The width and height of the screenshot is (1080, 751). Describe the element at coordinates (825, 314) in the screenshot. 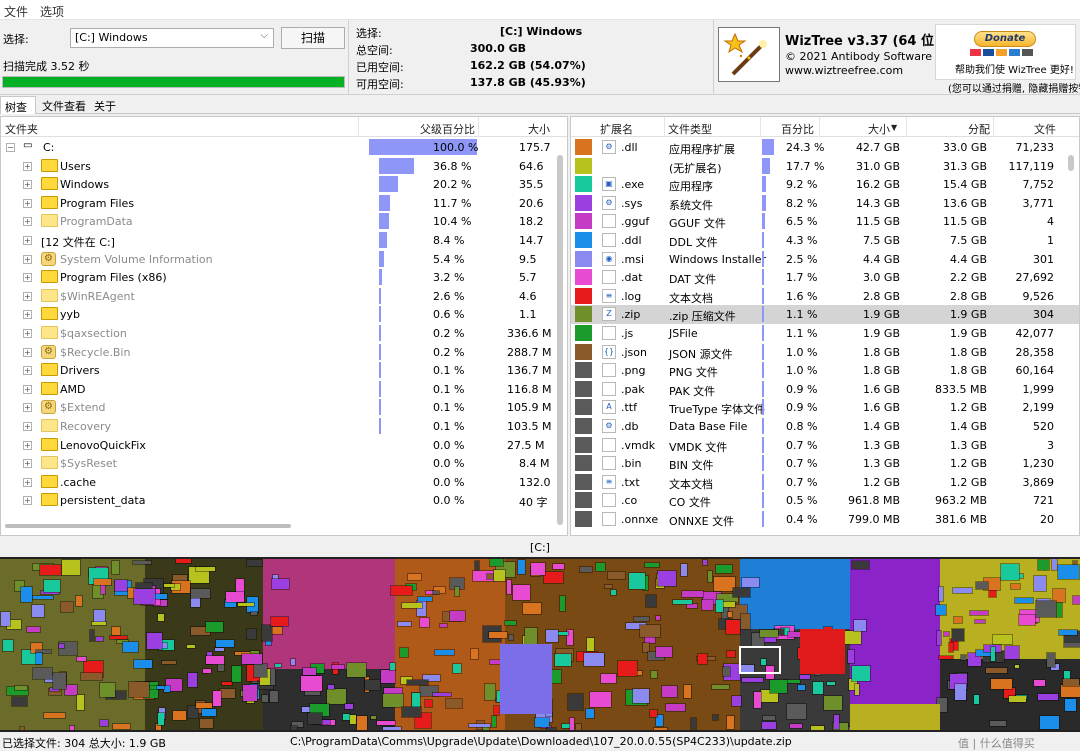

I see `file-type-row: Z .zip .zip 压缩文件 1.1 % 1.9 GB 1.9 GB 304` at that location.